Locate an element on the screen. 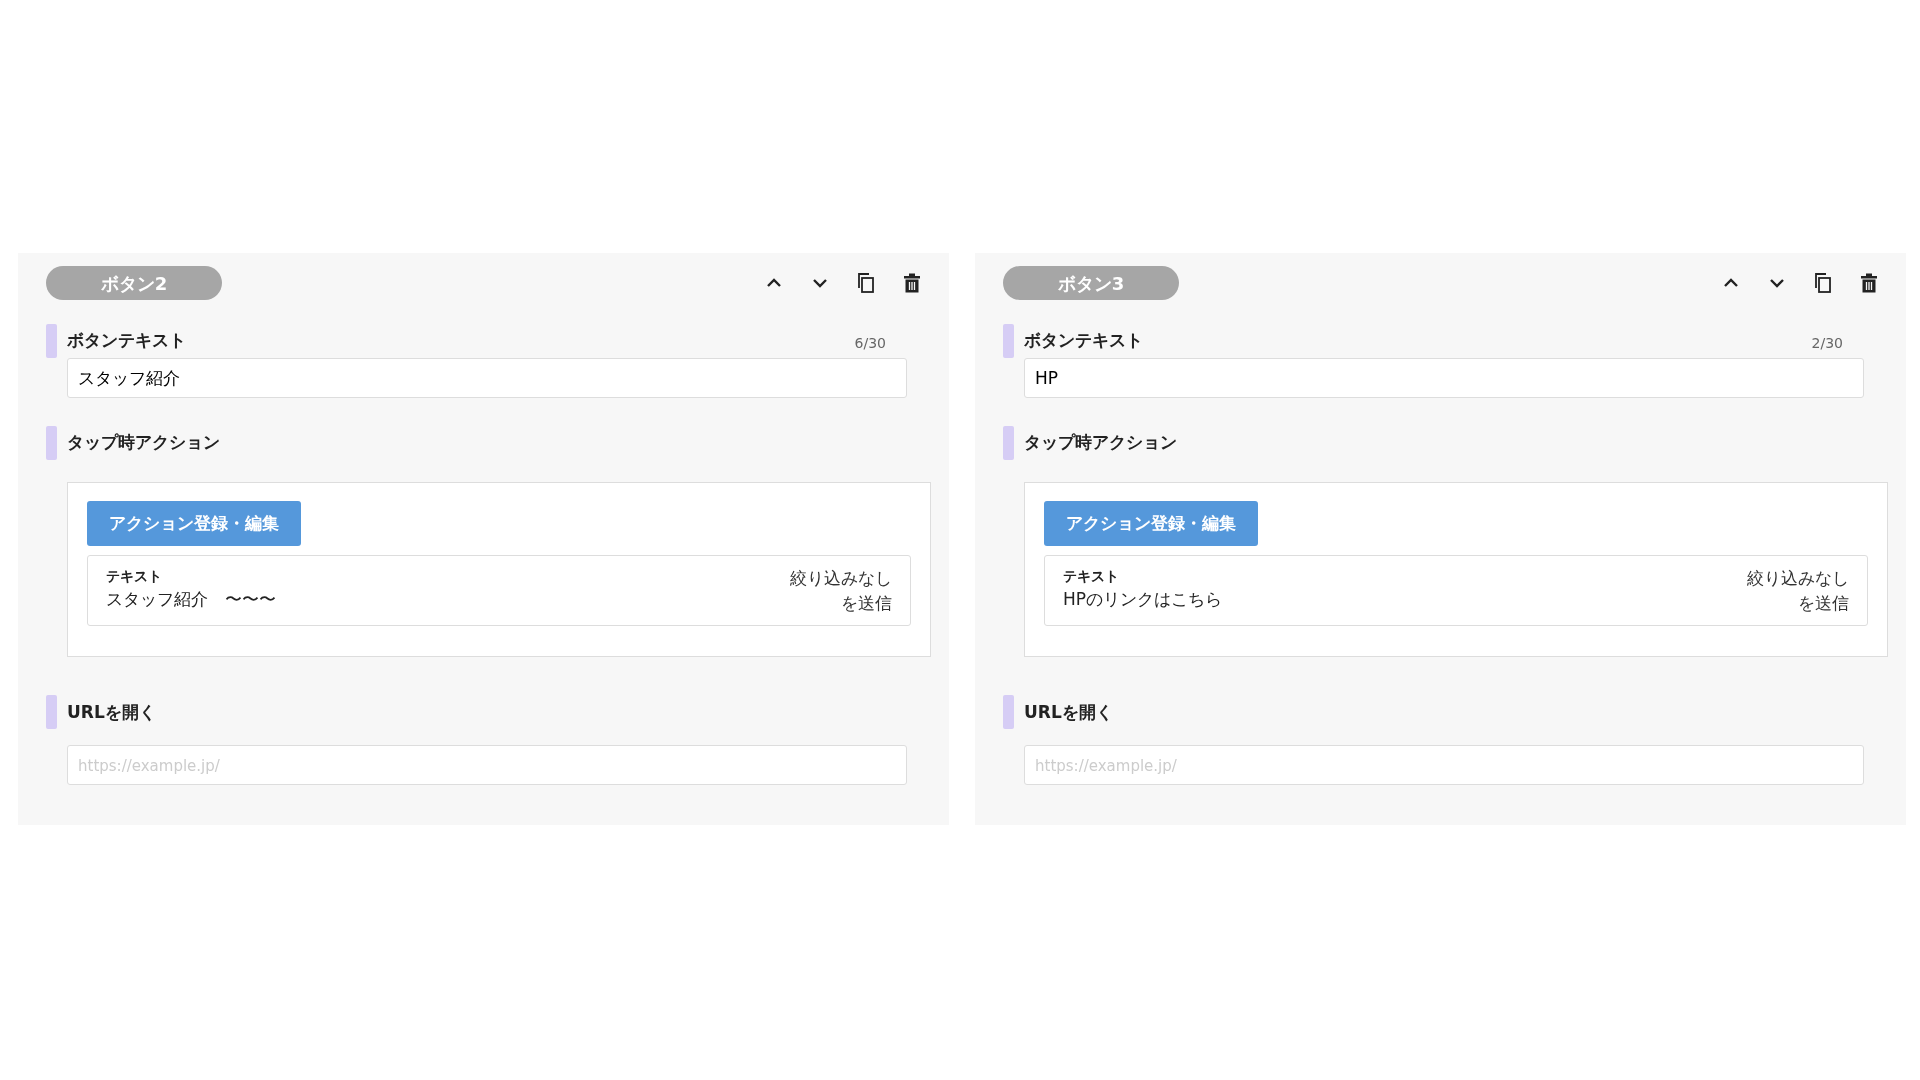 The width and height of the screenshot is (1920, 1080). action-message-text: HPのリンクはこちら is located at coordinates (1143, 599).